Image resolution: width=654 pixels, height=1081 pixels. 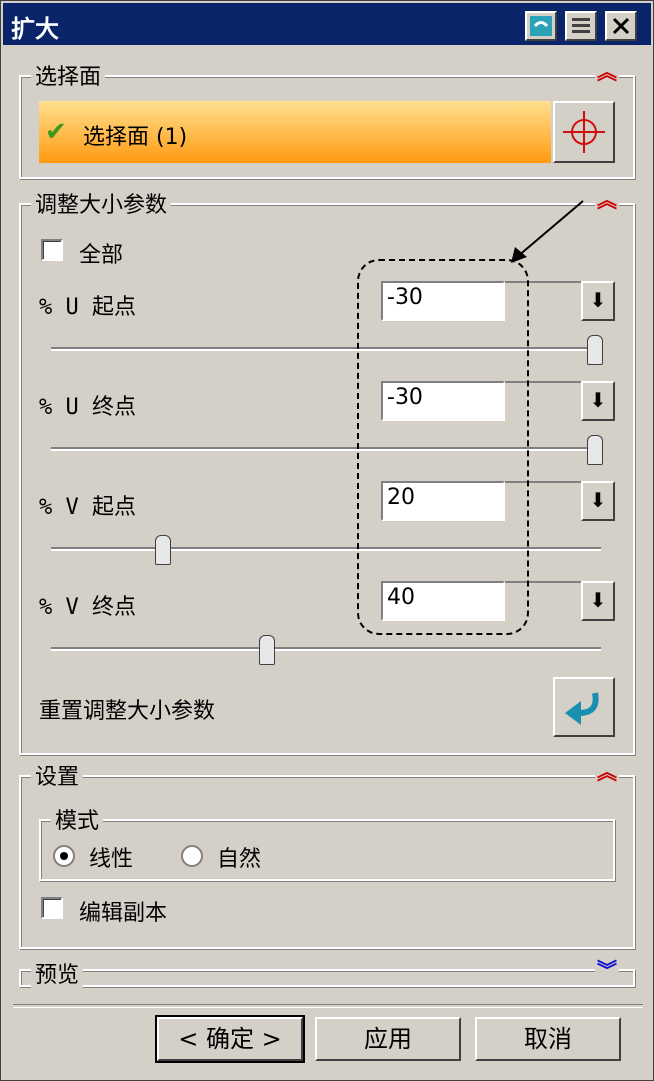 I want to click on close-button, so click(x=621, y=26).